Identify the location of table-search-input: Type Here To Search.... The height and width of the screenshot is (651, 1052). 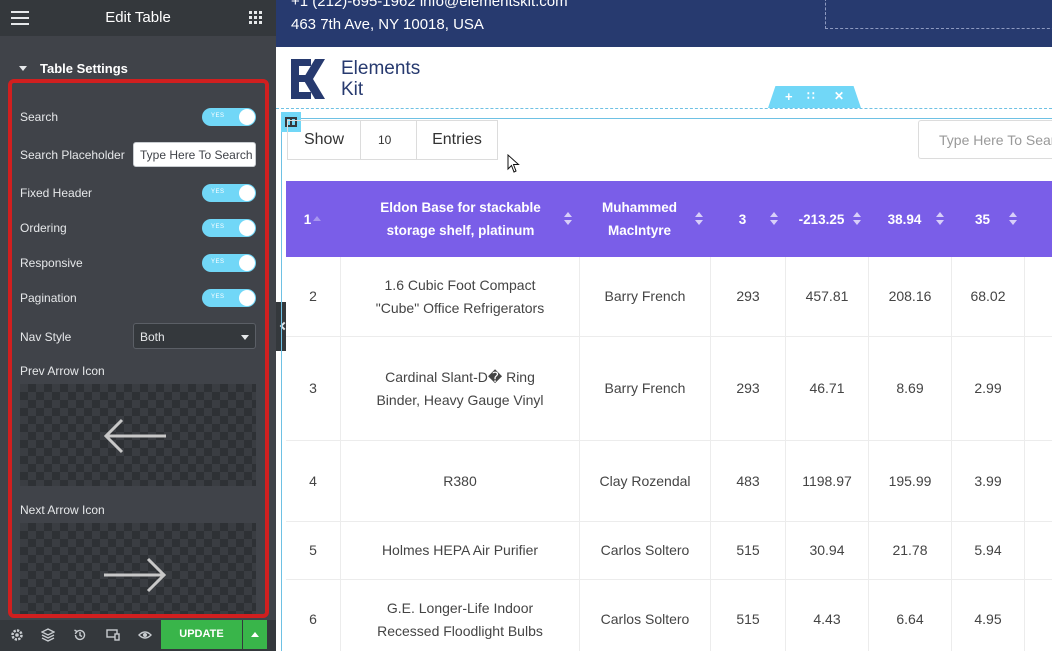
(985, 139).